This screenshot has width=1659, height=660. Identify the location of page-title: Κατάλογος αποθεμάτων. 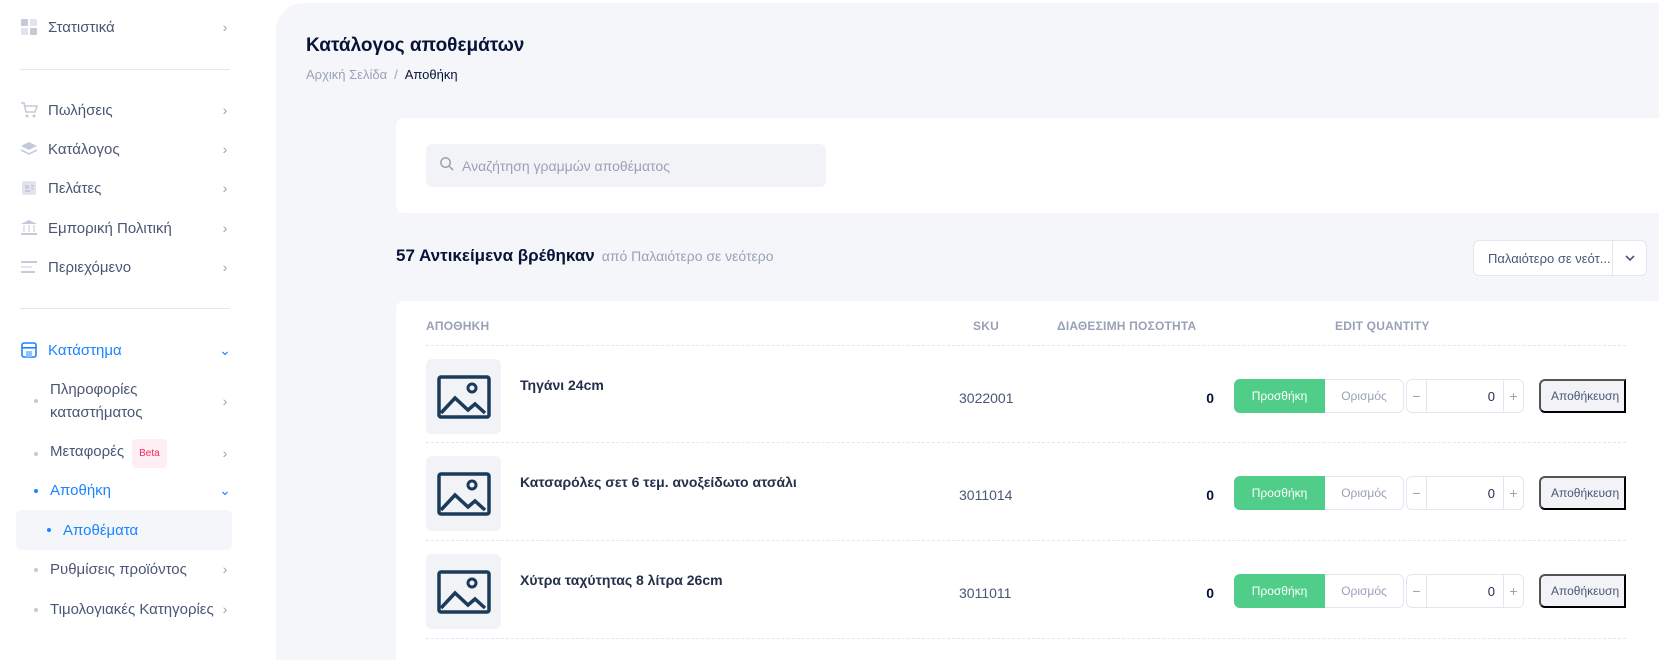
(415, 45).